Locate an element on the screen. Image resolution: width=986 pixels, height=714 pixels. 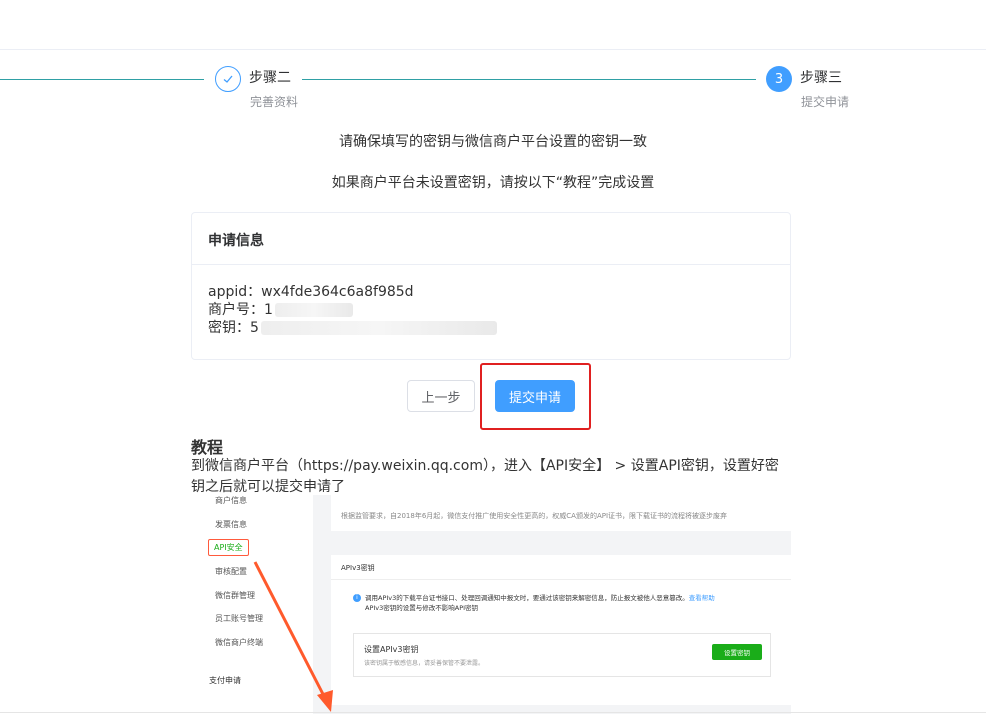
step-2-check-icon is located at coordinates (228, 79).